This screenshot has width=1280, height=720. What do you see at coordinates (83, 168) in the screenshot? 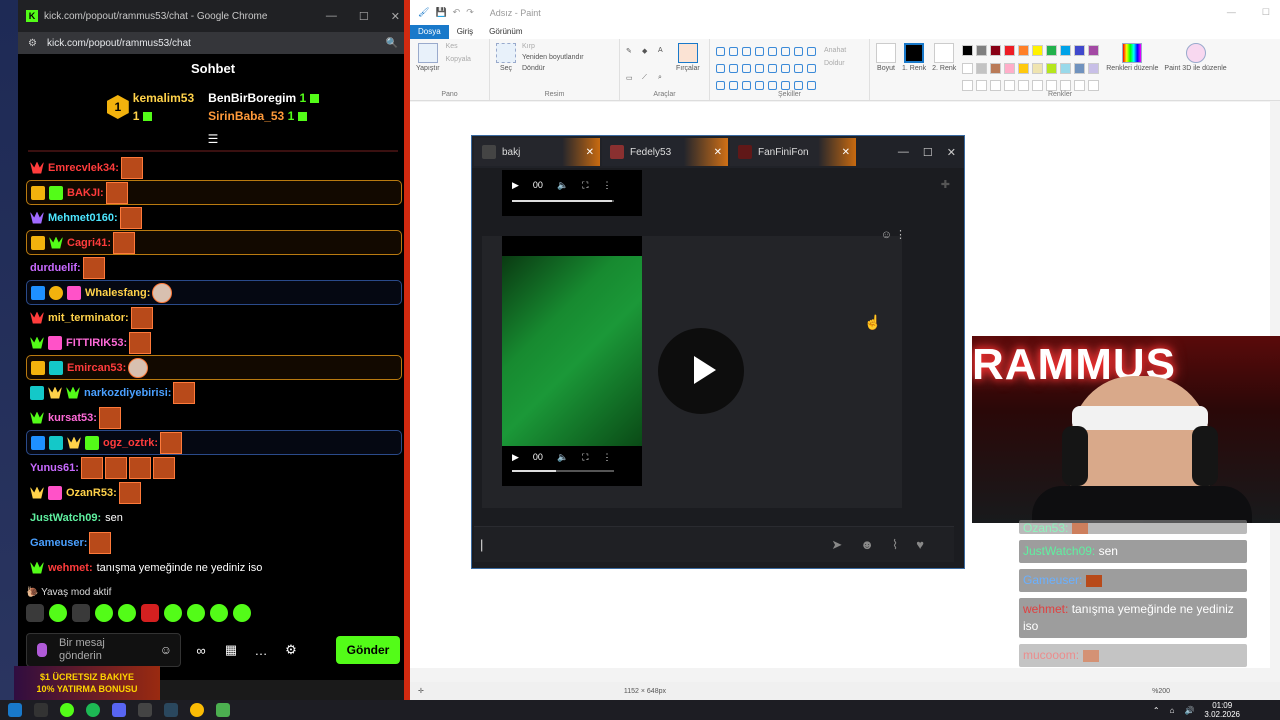
I see `chat-username: Emrecvlek34:` at bounding box center [83, 168].